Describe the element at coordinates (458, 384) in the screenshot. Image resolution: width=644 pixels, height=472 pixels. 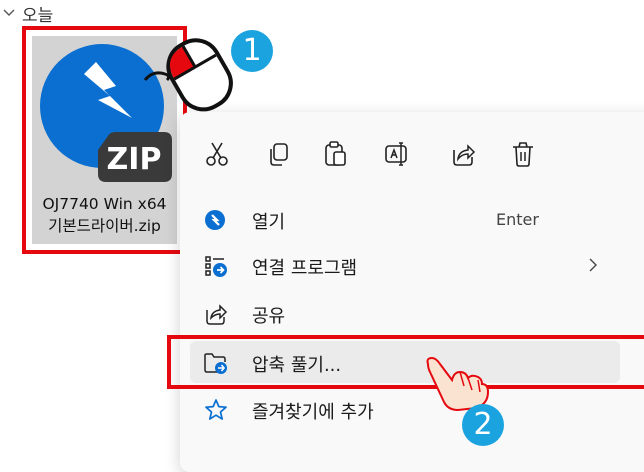
I see `pointing-hand-icon` at that location.